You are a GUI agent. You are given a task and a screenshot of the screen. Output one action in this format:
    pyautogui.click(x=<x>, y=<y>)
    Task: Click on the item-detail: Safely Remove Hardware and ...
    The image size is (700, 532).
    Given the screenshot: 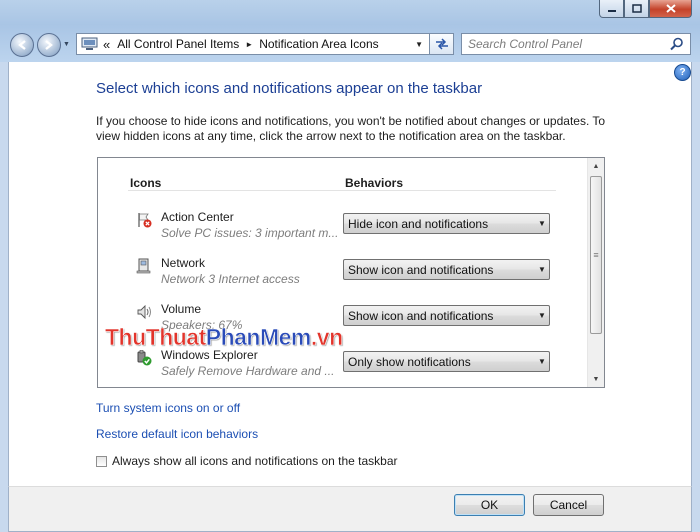 What is the action you would take?
    pyautogui.click(x=248, y=371)
    